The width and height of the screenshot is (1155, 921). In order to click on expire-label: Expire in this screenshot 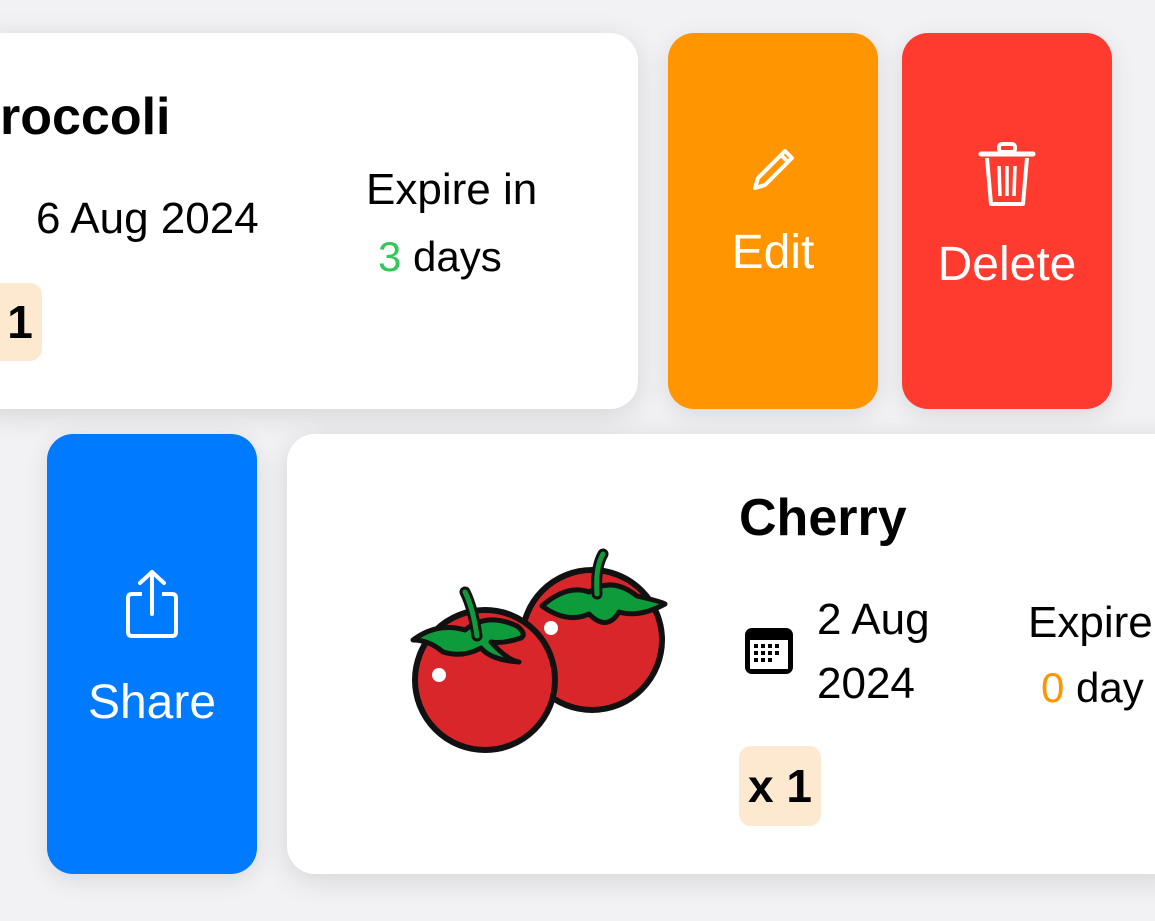, I will do `click(1090, 622)`.